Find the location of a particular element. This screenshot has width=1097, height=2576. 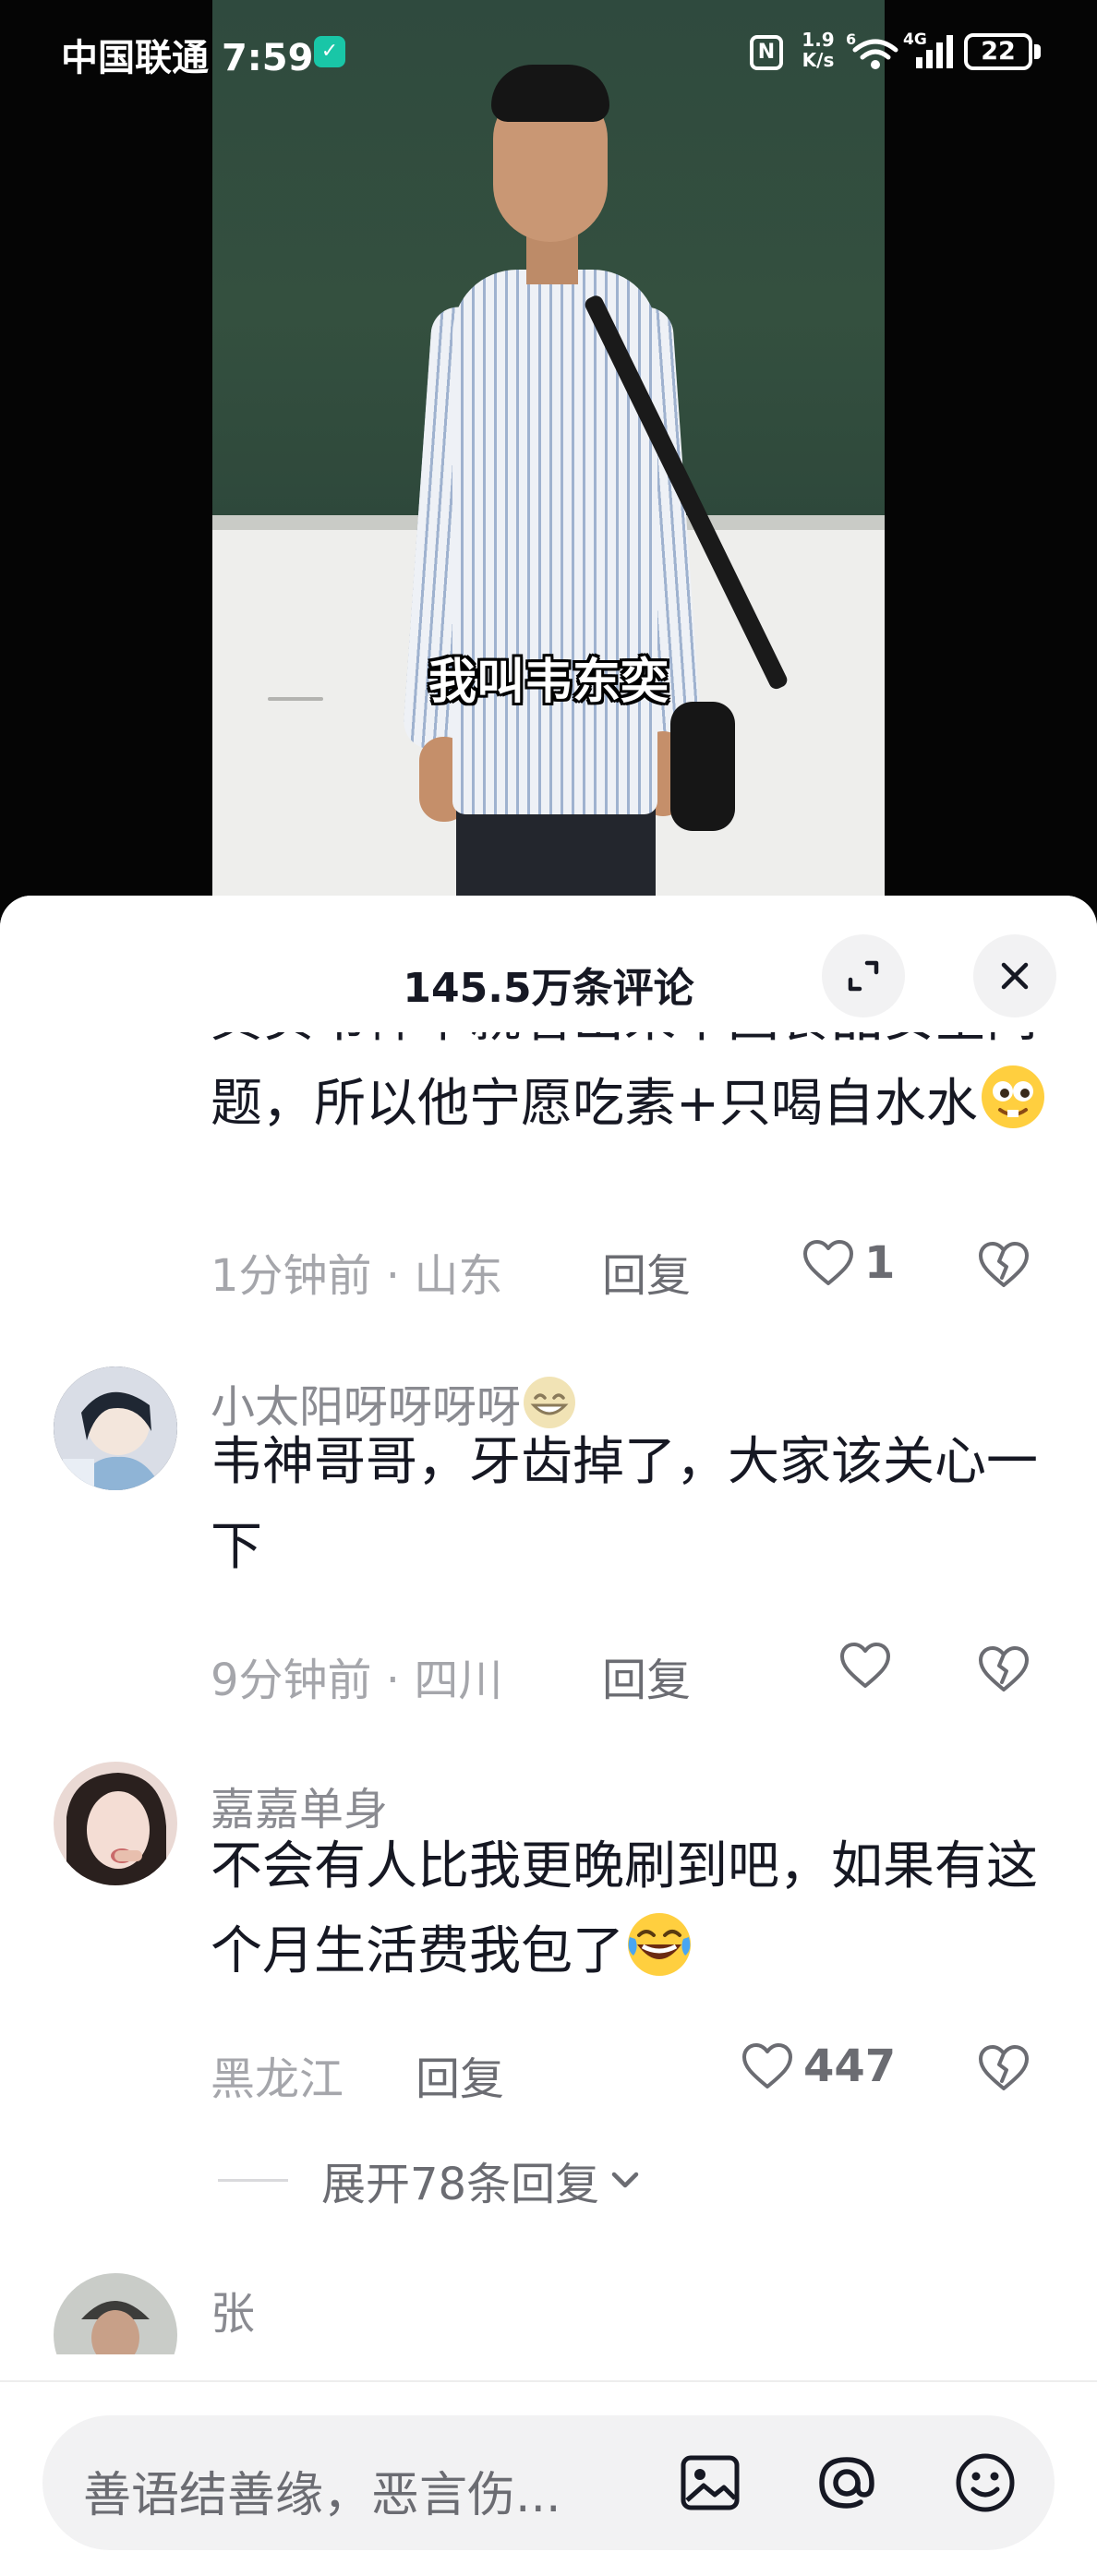

comments-header: 145.5万条评论 is located at coordinates (548, 964).